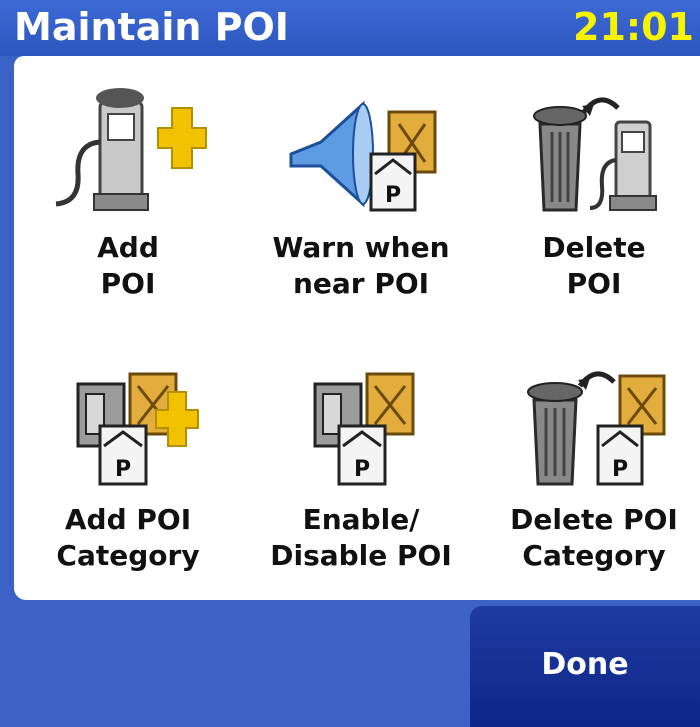 Image resolution: width=700 pixels, height=727 pixels. What do you see at coordinates (151, 27) in the screenshot?
I see `page-title: Maintain POI` at bounding box center [151, 27].